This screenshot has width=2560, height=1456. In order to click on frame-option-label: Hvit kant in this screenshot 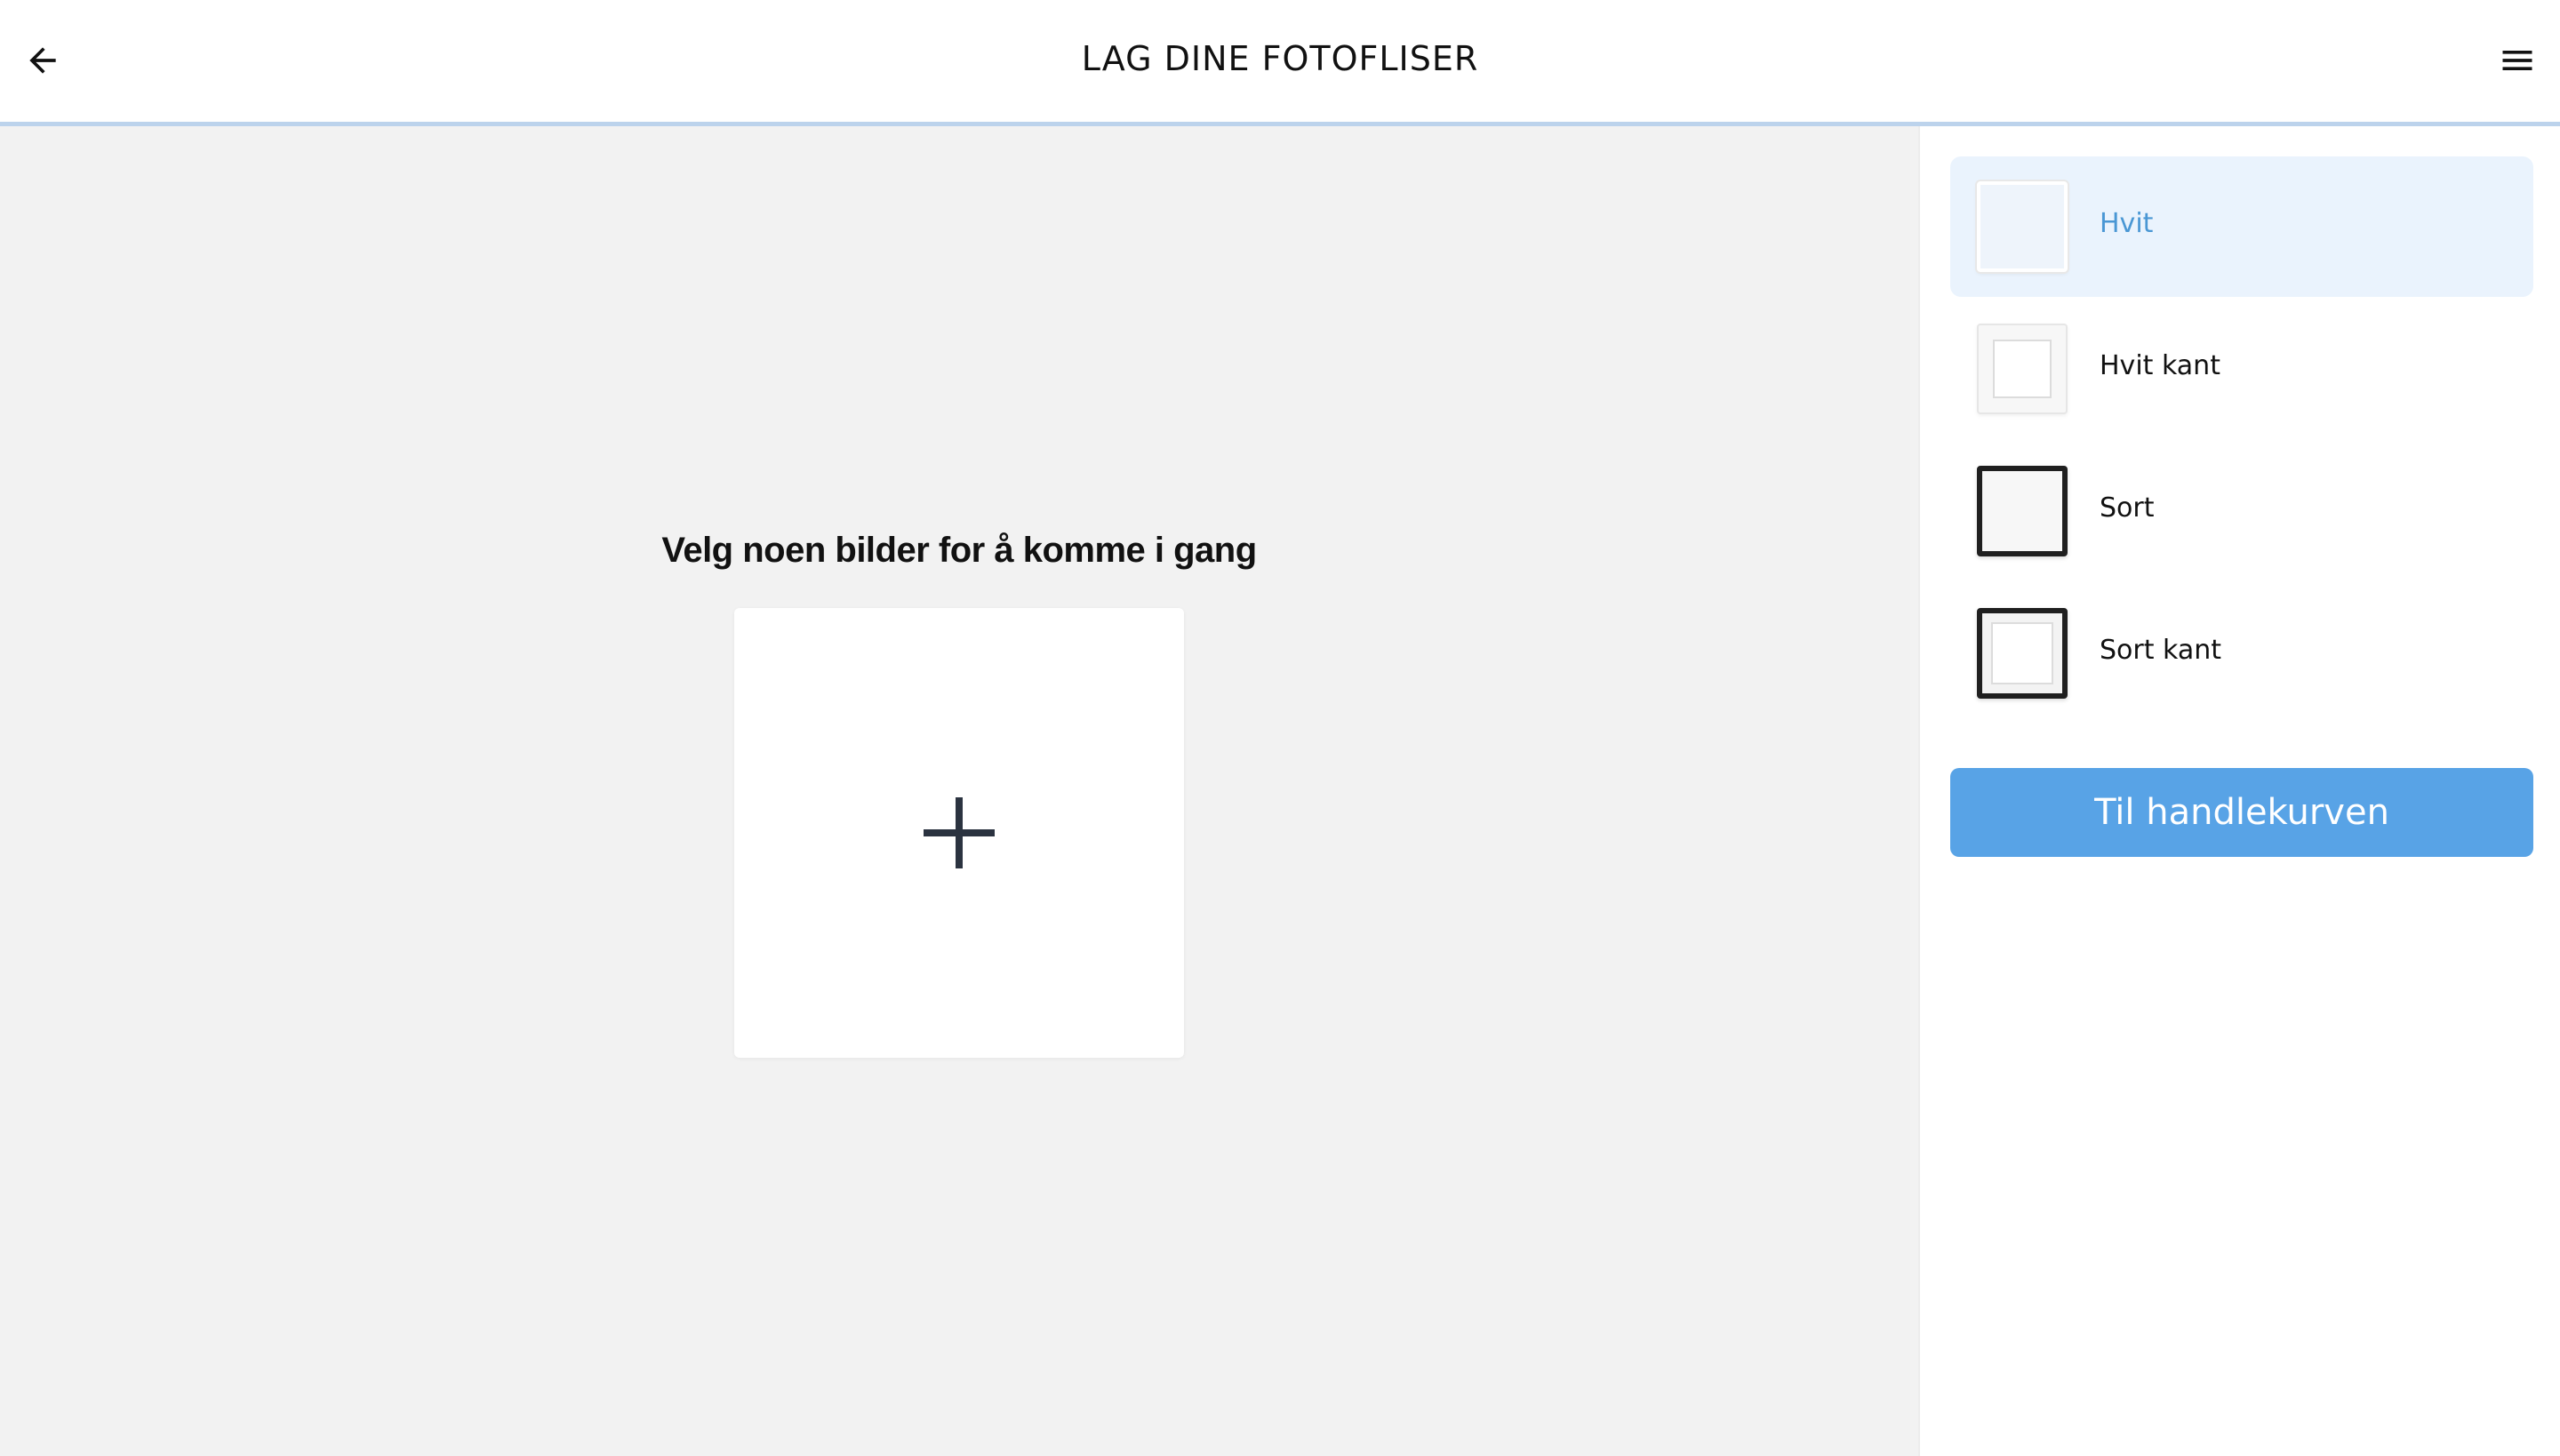, I will do `click(2160, 365)`.